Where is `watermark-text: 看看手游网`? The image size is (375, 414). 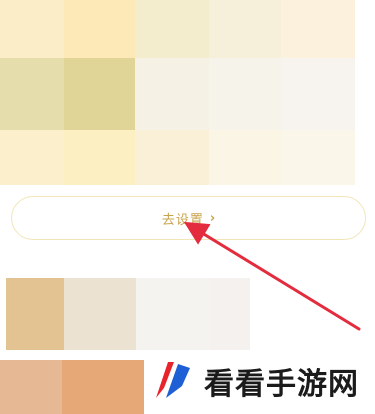
watermark-text: 看看手游网 is located at coordinates (281, 384).